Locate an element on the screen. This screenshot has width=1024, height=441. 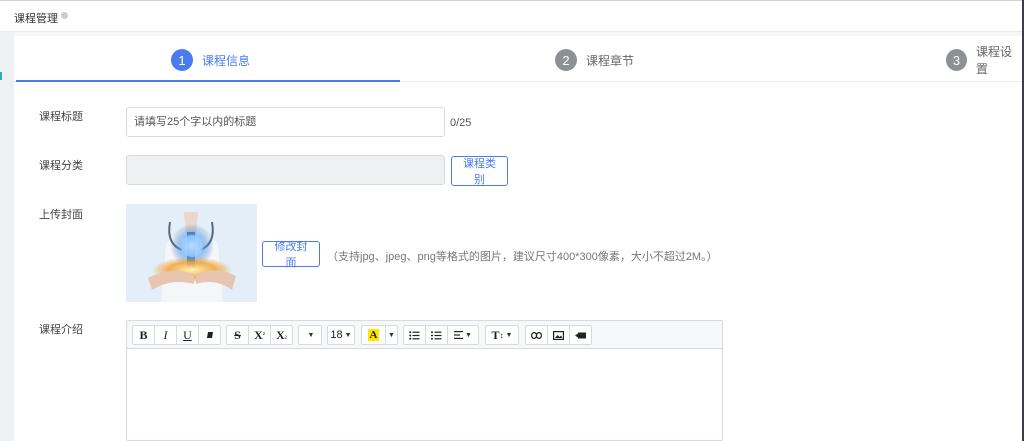
step-label: 课程章节 is located at coordinates (610, 60).